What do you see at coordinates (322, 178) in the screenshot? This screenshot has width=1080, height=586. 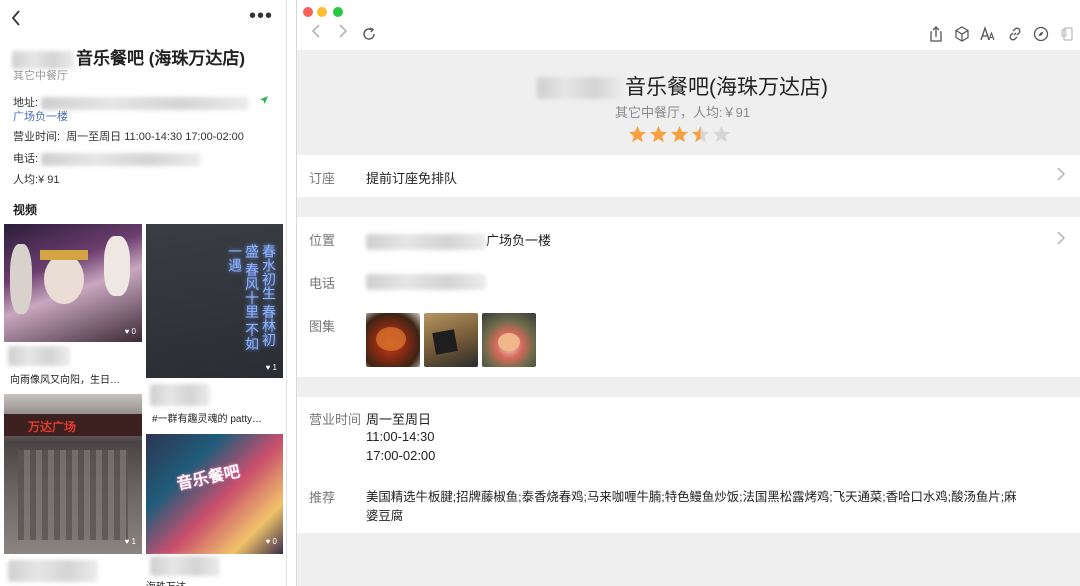 I see `booking-label: 订座` at bounding box center [322, 178].